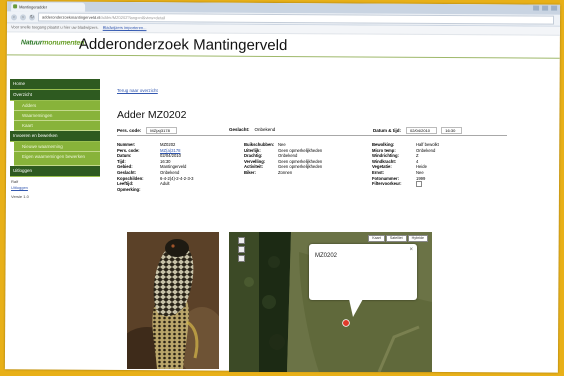 This screenshot has width=564, height=376. I want to click on maximize-icon, so click(545, 8).